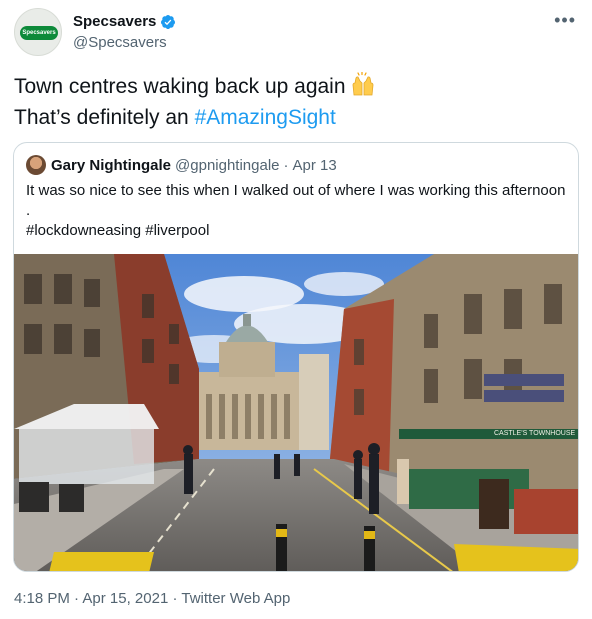  I want to click on author-handle: @Specsavers, so click(120, 42).